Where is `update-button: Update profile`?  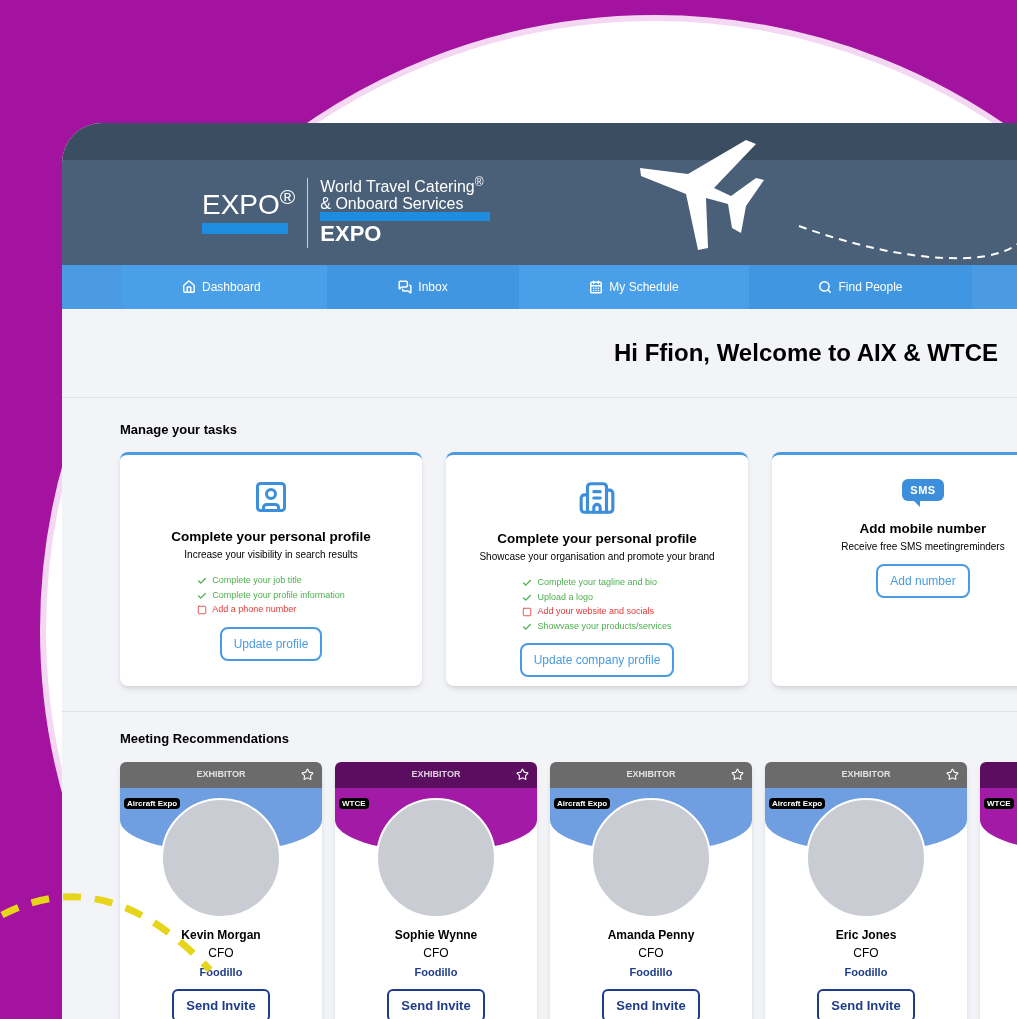
update-button: Update profile is located at coordinates (271, 643).